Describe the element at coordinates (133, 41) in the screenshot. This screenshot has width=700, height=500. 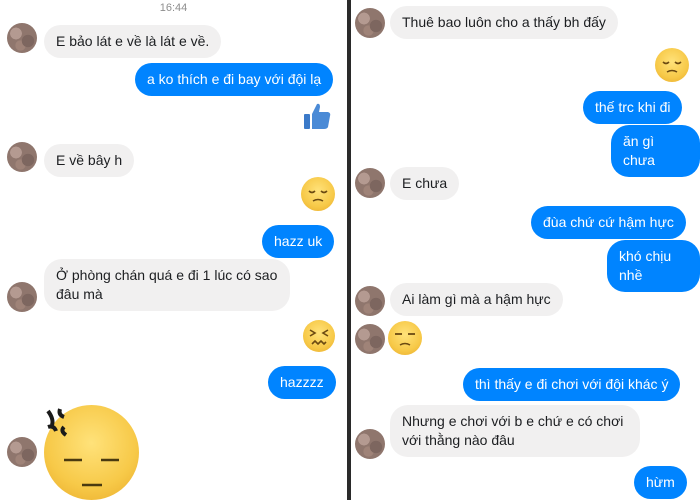
I see `incoming-message: E bảo lát e về là lát e về.` at that location.